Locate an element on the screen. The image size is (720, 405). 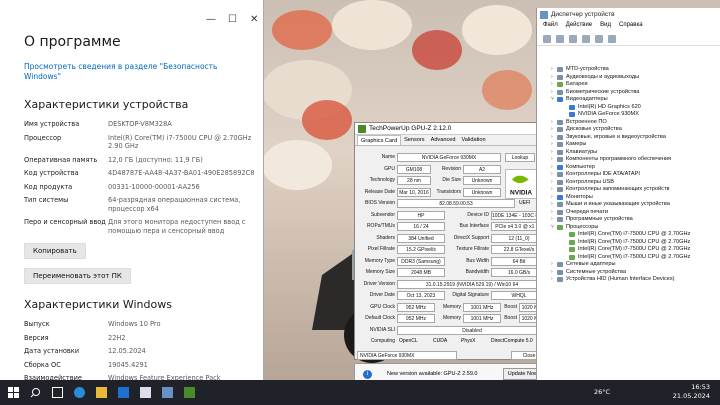
device-category: › Системные устройства is located at coordinates (628, 273).